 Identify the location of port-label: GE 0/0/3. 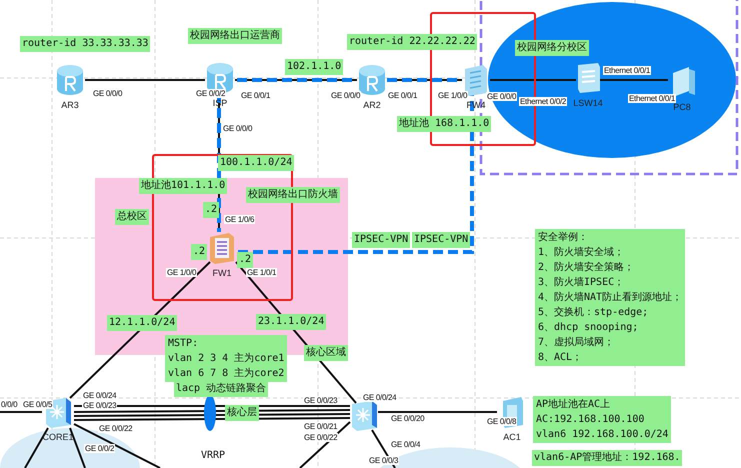
(384, 460).